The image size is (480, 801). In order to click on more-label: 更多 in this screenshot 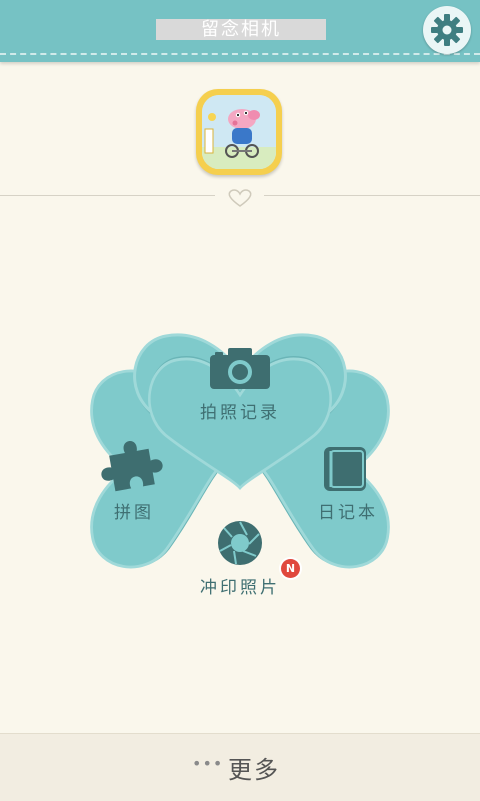, I will do `click(254, 770)`.